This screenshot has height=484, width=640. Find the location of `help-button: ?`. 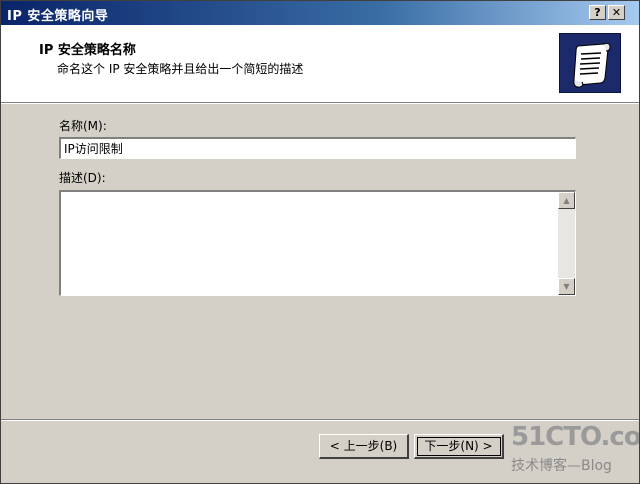

help-button: ? is located at coordinates (597, 12).